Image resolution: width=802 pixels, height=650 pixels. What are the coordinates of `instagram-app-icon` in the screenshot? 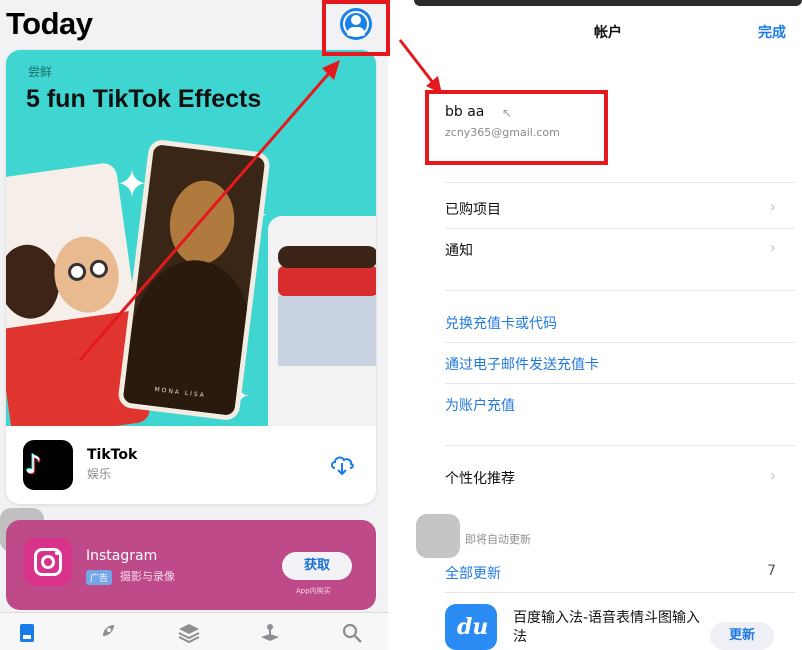 It's located at (48, 562).